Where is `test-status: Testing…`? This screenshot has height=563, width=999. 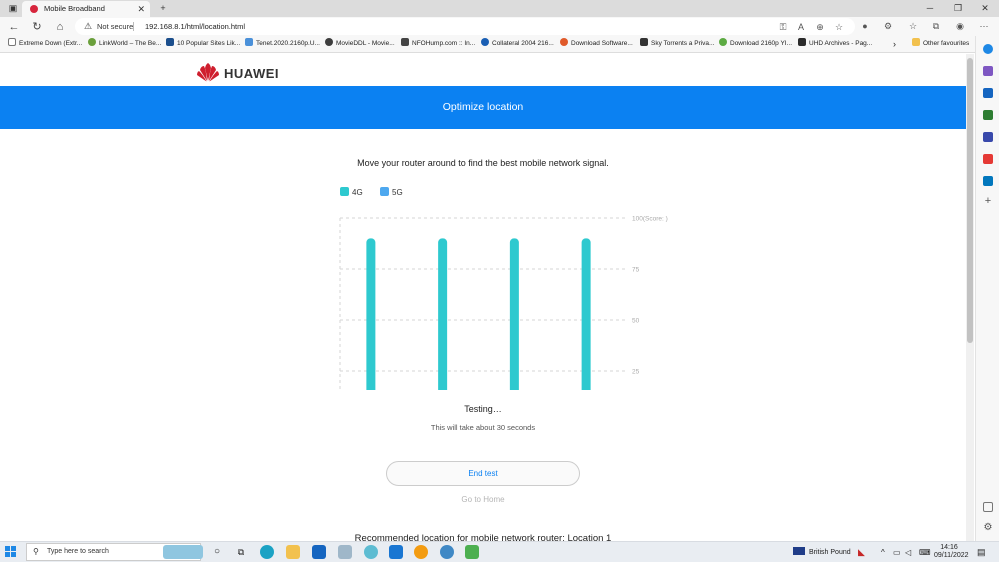 test-status: Testing… is located at coordinates (483, 409).